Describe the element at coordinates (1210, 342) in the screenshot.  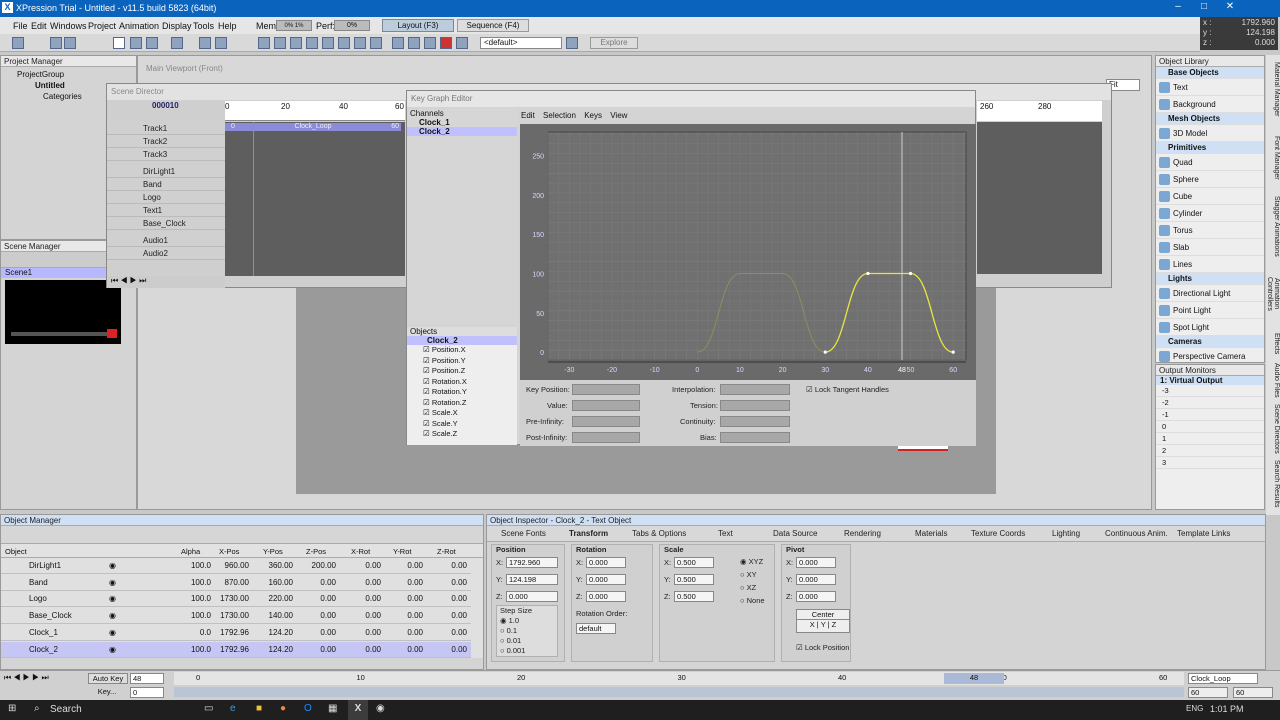
I see `library-category: Cameras` at that location.